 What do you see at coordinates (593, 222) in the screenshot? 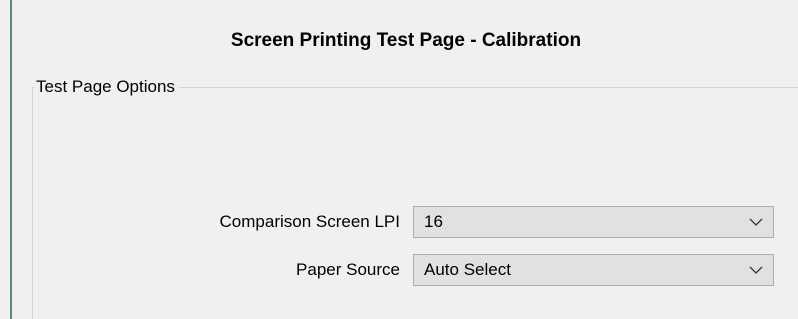
I see `comparison-screen-lpi-dropdown: 16` at bounding box center [593, 222].